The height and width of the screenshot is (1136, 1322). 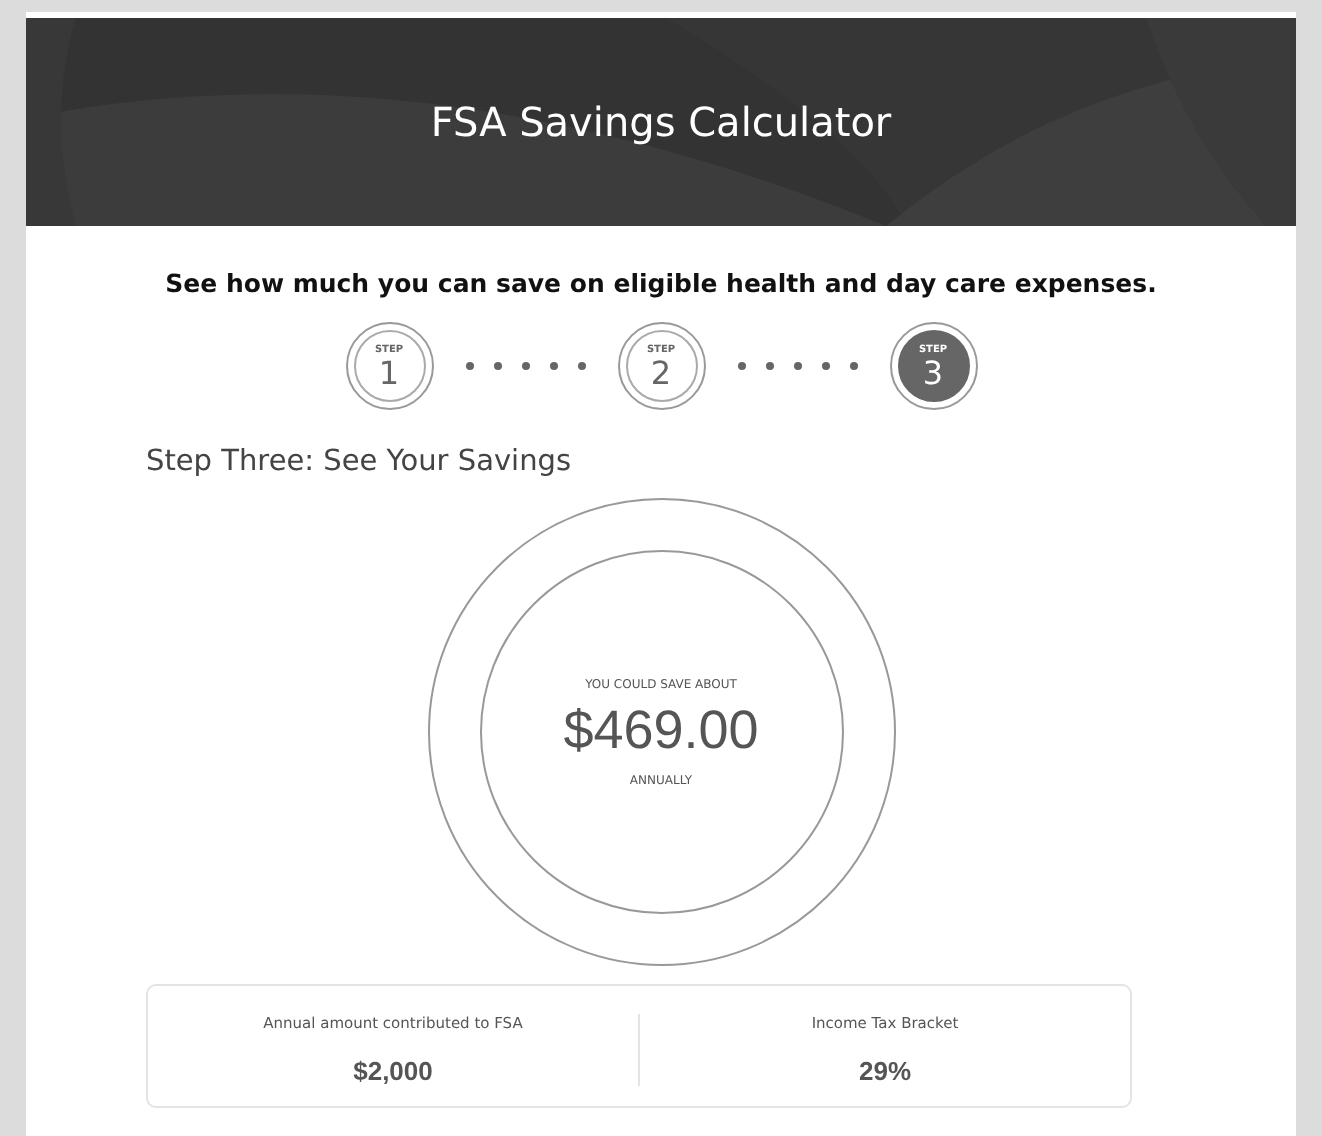 What do you see at coordinates (360, 462) in the screenshot?
I see `section-title: Step Three: See Your Savings` at bounding box center [360, 462].